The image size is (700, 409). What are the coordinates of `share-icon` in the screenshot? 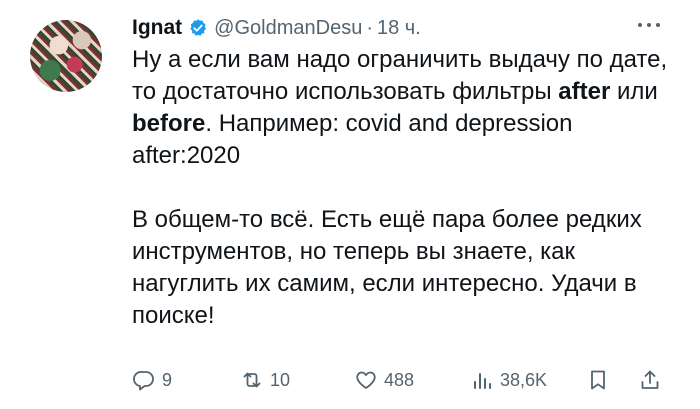 It's located at (650, 379).